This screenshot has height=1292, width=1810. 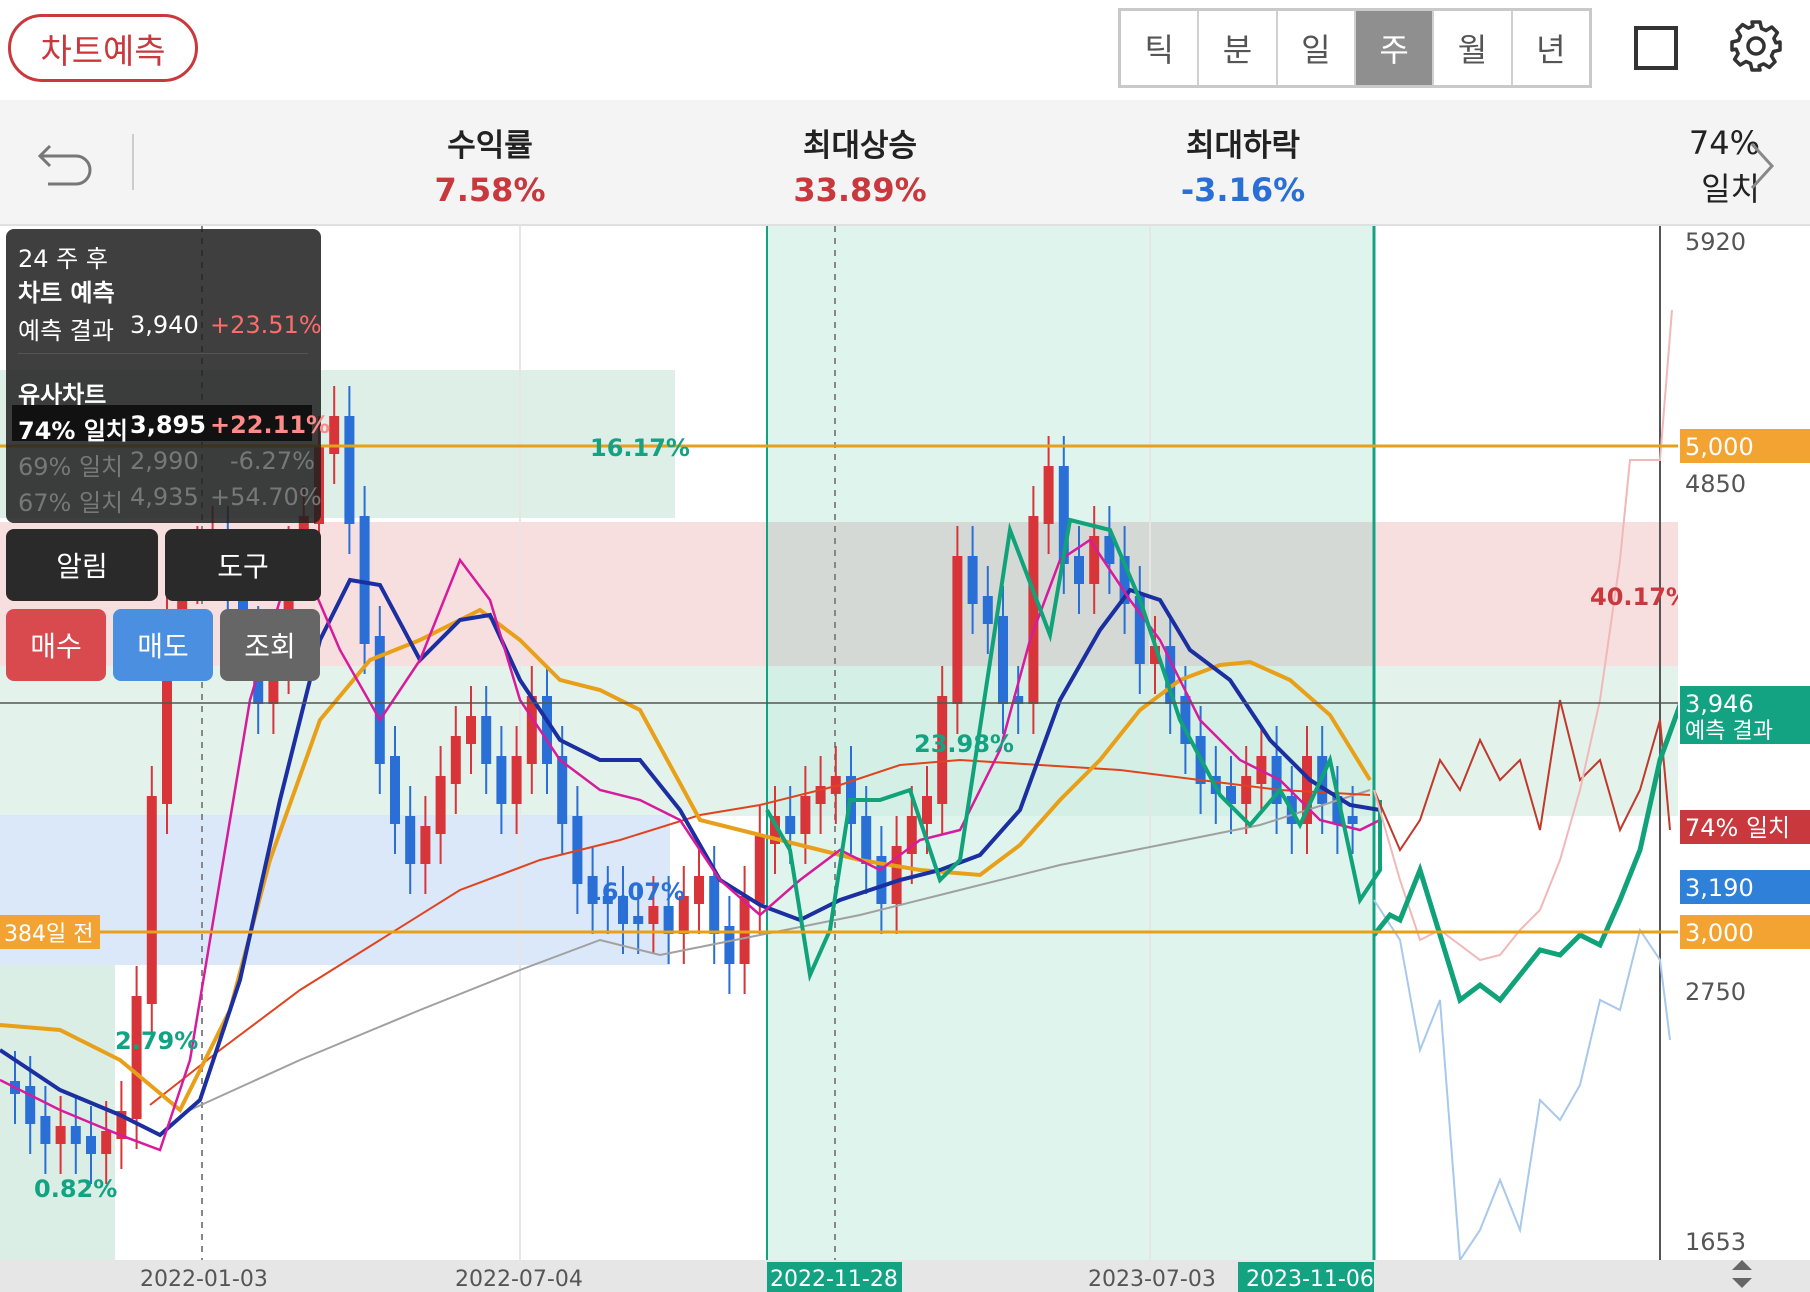 What do you see at coordinates (63, 259) in the screenshot?
I see `overlay-header: 24 주 후` at bounding box center [63, 259].